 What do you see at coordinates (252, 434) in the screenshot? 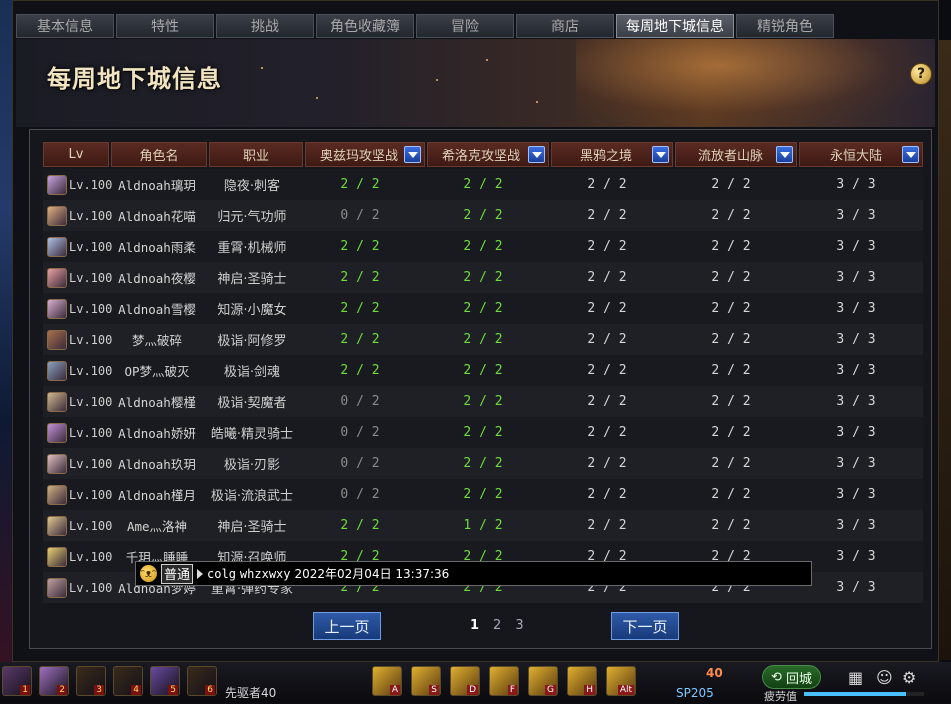
I see `character-job: 皓曦·精灵骑士` at bounding box center [252, 434].